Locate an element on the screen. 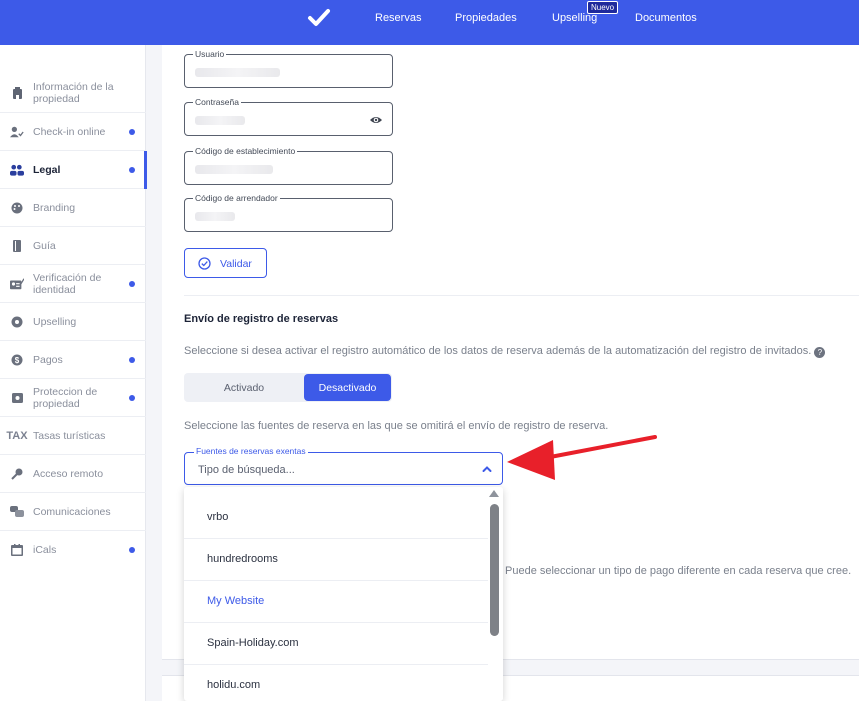  dollar-icon: $ is located at coordinates (17, 360).